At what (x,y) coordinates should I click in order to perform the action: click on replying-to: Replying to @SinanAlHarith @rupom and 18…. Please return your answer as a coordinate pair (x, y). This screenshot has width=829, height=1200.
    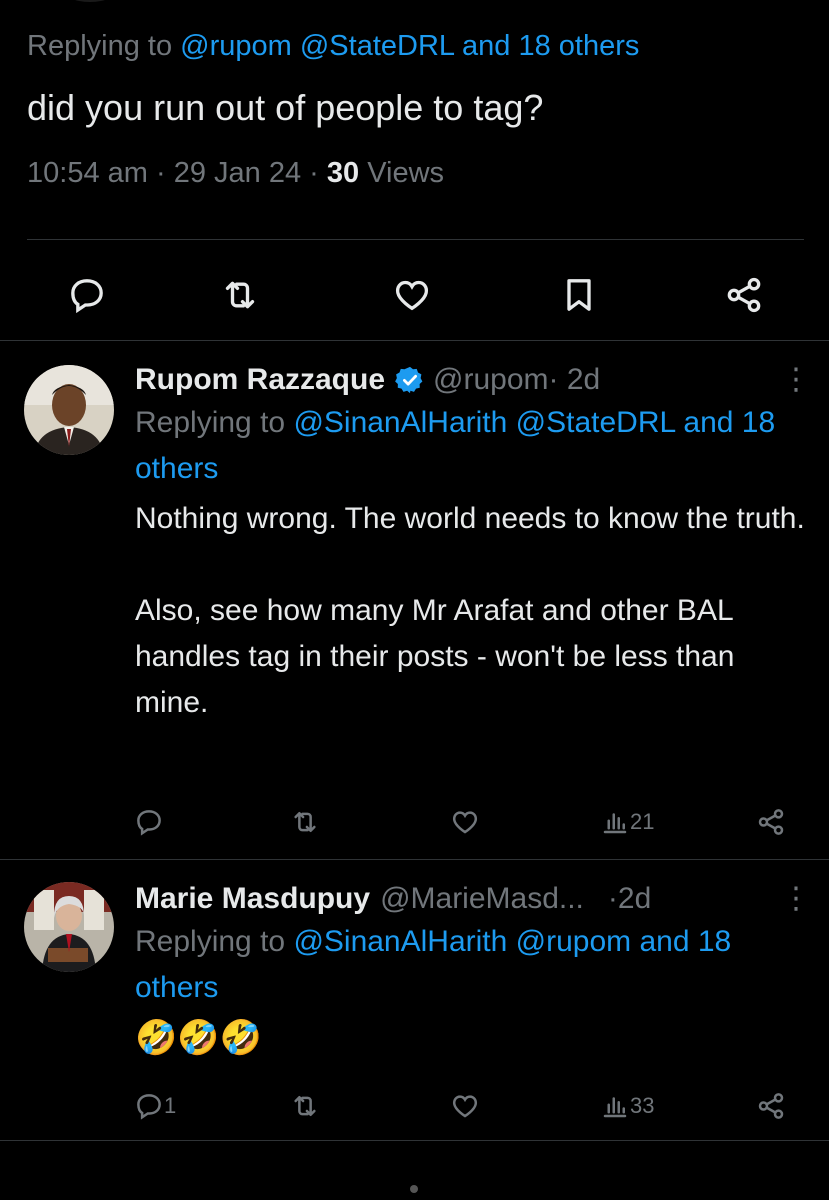
    Looking at the image, I should click on (433, 964).